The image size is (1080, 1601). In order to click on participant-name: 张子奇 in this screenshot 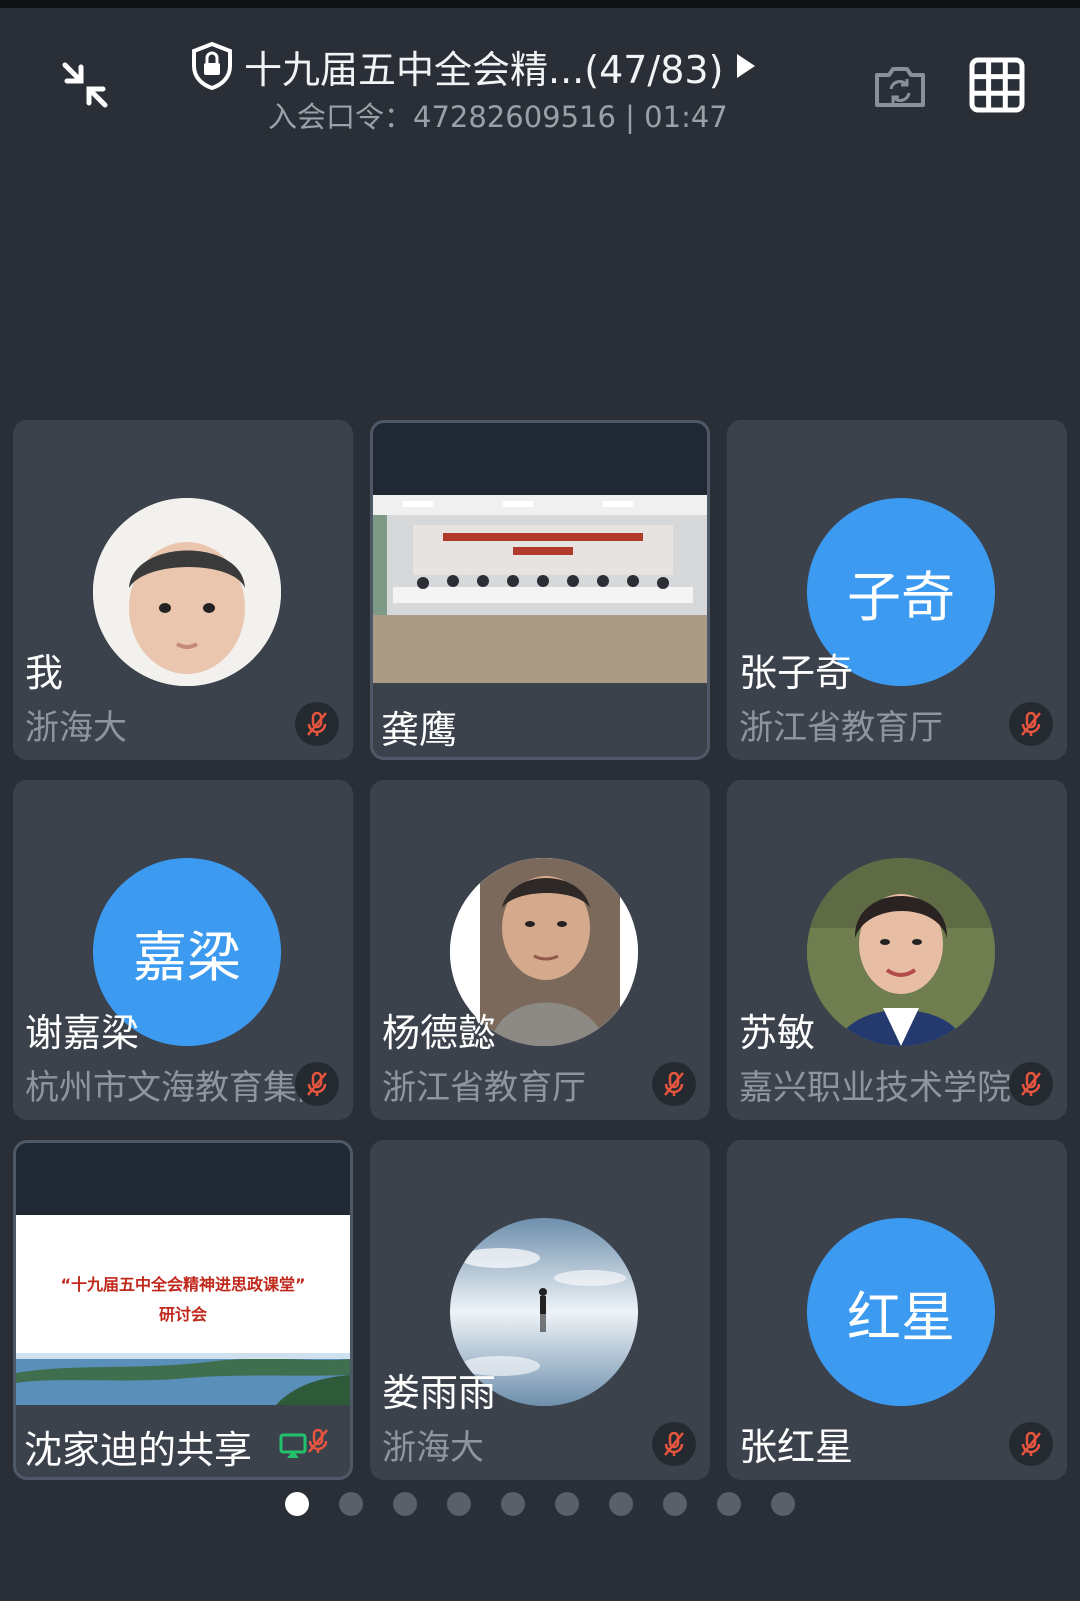, I will do `click(796, 673)`.